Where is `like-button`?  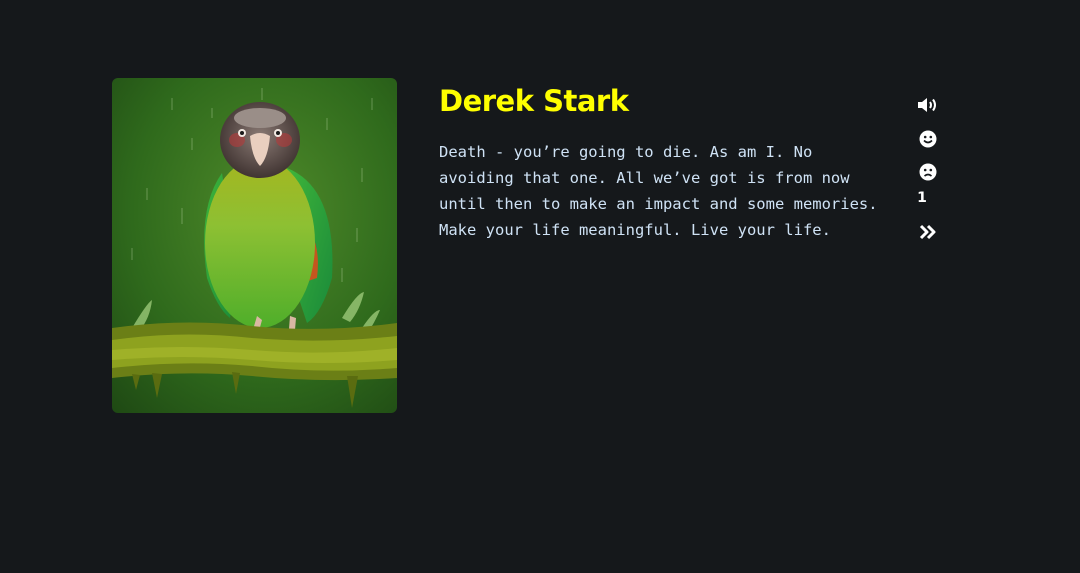 like-button is located at coordinates (928, 139).